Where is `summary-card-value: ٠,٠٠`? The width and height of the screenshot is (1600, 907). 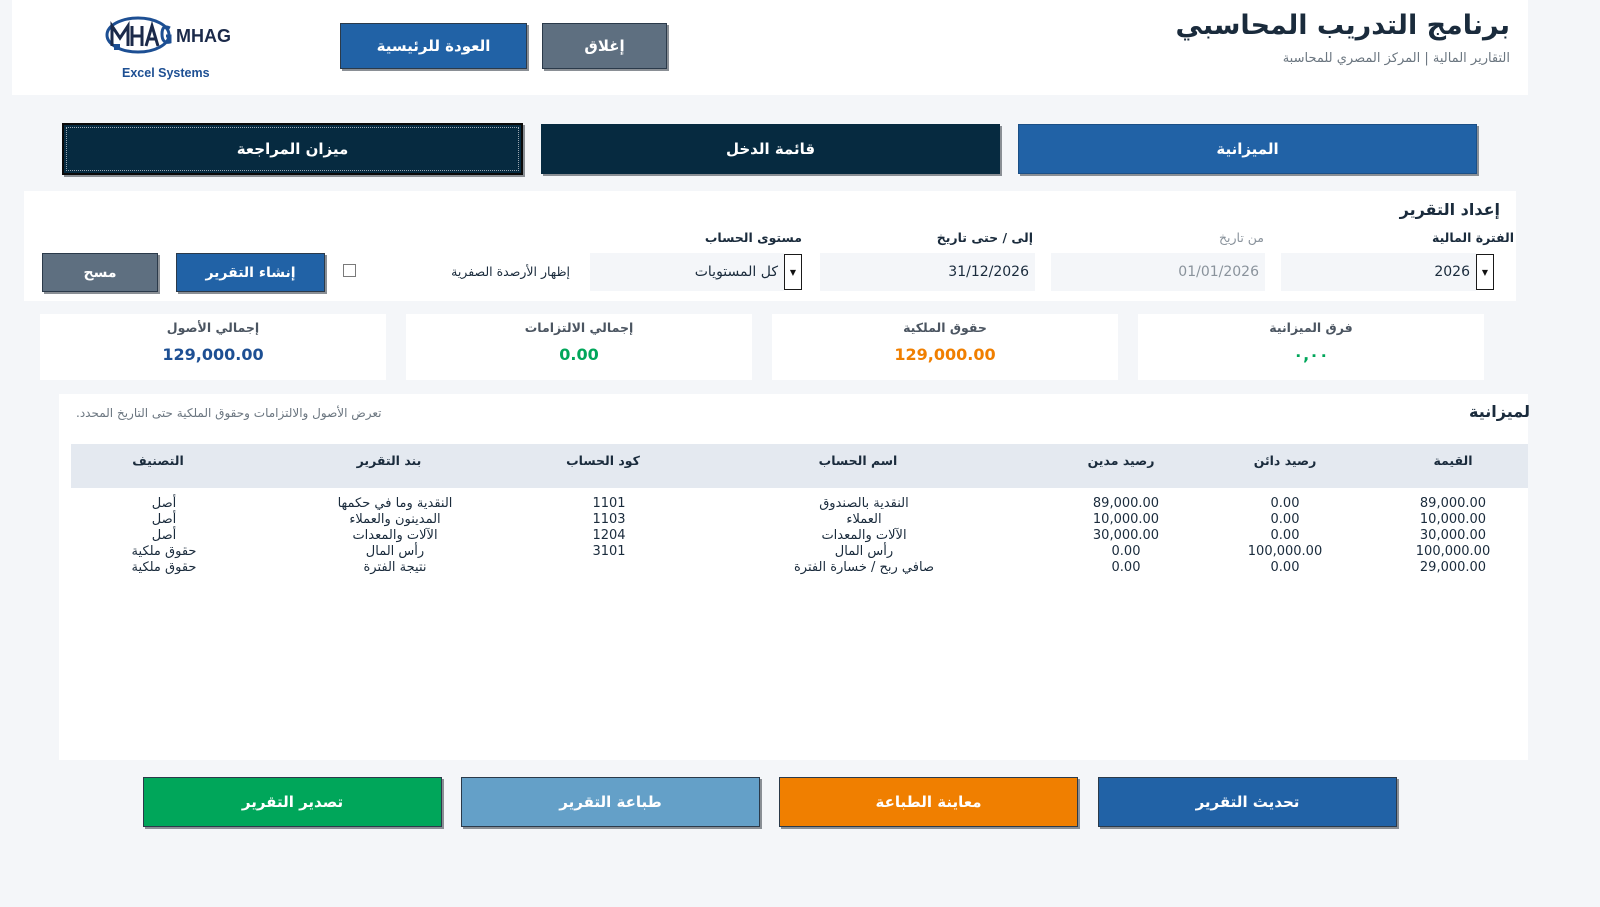
summary-card-value: ٠,٠٠ is located at coordinates (1311, 354).